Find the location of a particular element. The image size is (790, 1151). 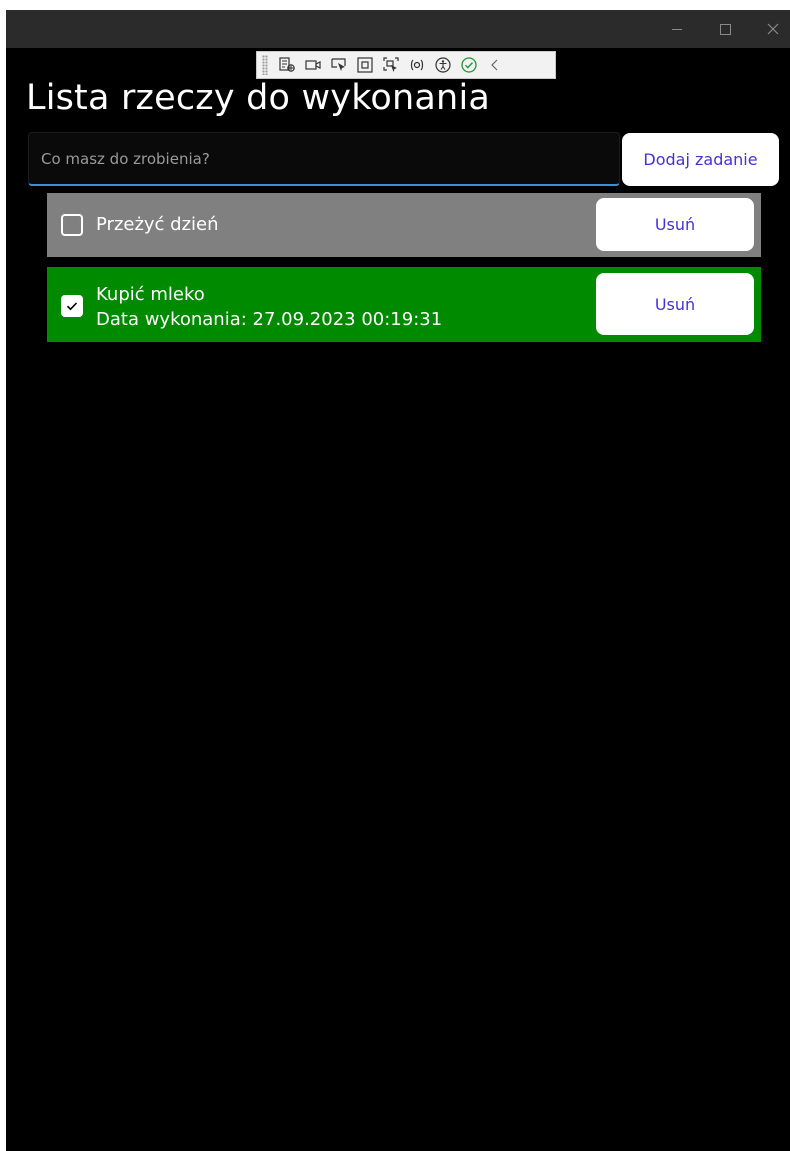

page-title: Lista rzeczy do wykonania is located at coordinates (258, 98).